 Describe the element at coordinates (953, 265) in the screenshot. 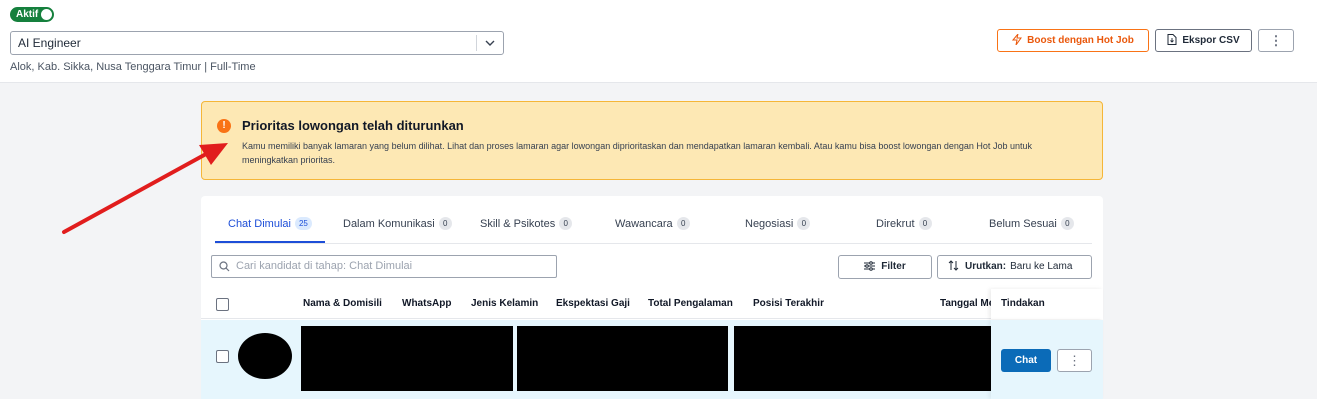

I see `sort-arrows-icon` at that location.